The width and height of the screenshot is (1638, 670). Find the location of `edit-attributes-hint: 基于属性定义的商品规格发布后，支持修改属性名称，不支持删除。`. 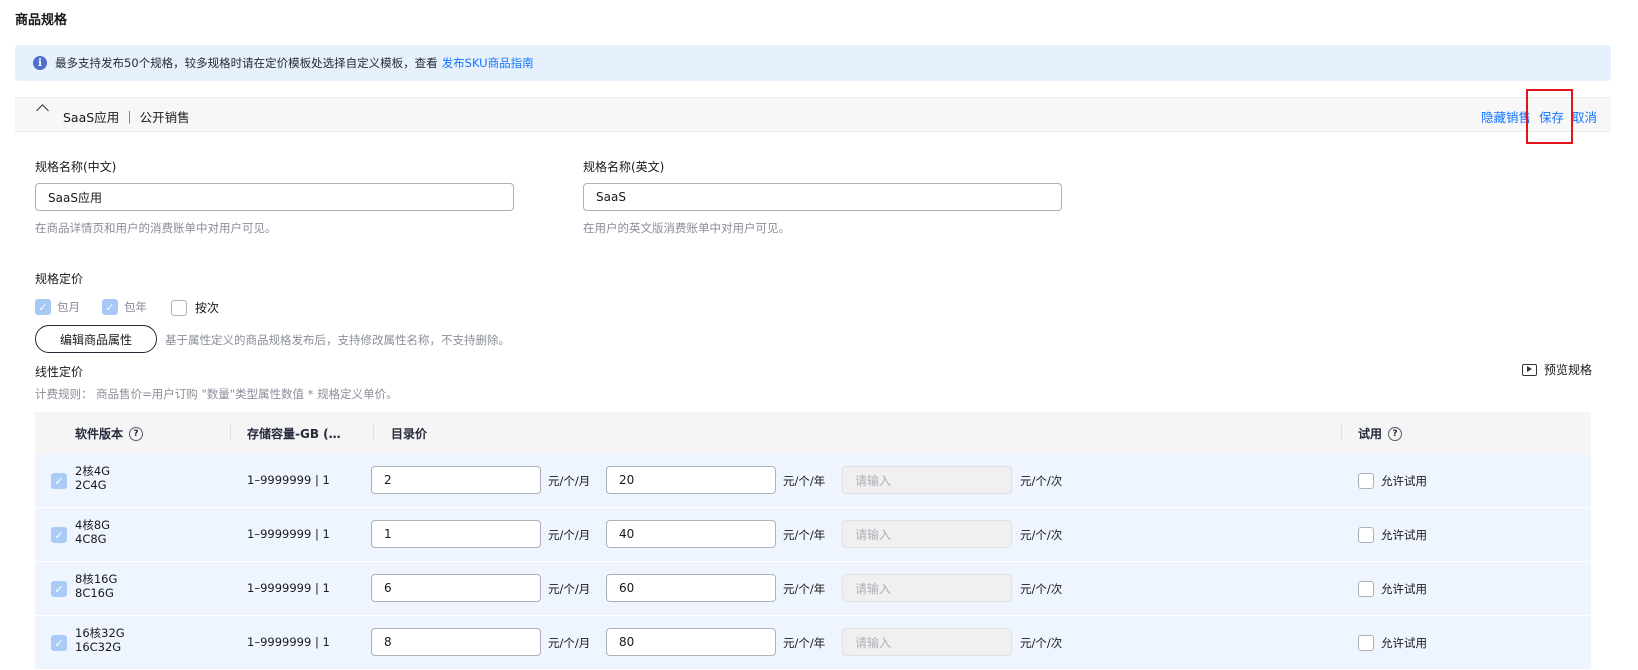

edit-attributes-hint: 基于属性定义的商品规格发布后，支持修改属性名称，不支持删除。 is located at coordinates (337, 340).